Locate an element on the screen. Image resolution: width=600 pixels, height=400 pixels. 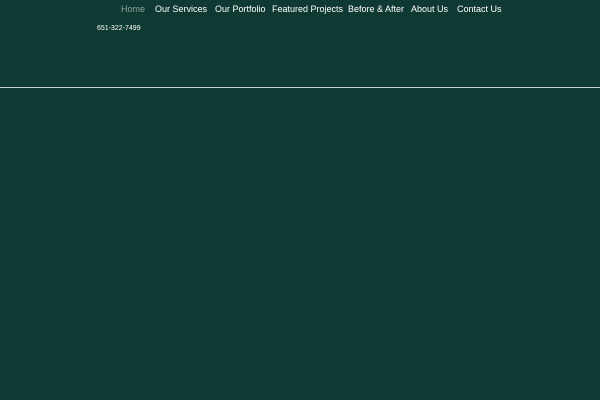
nav-item-about-us: About Us is located at coordinates (429, 9).